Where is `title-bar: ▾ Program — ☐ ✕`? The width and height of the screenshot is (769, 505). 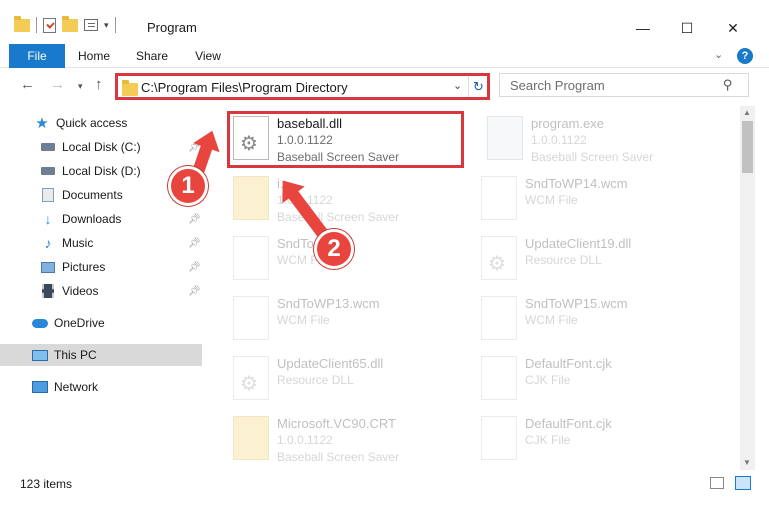 title-bar: ▾ Program — ☐ ✕ is located at coordinates (384, 21).